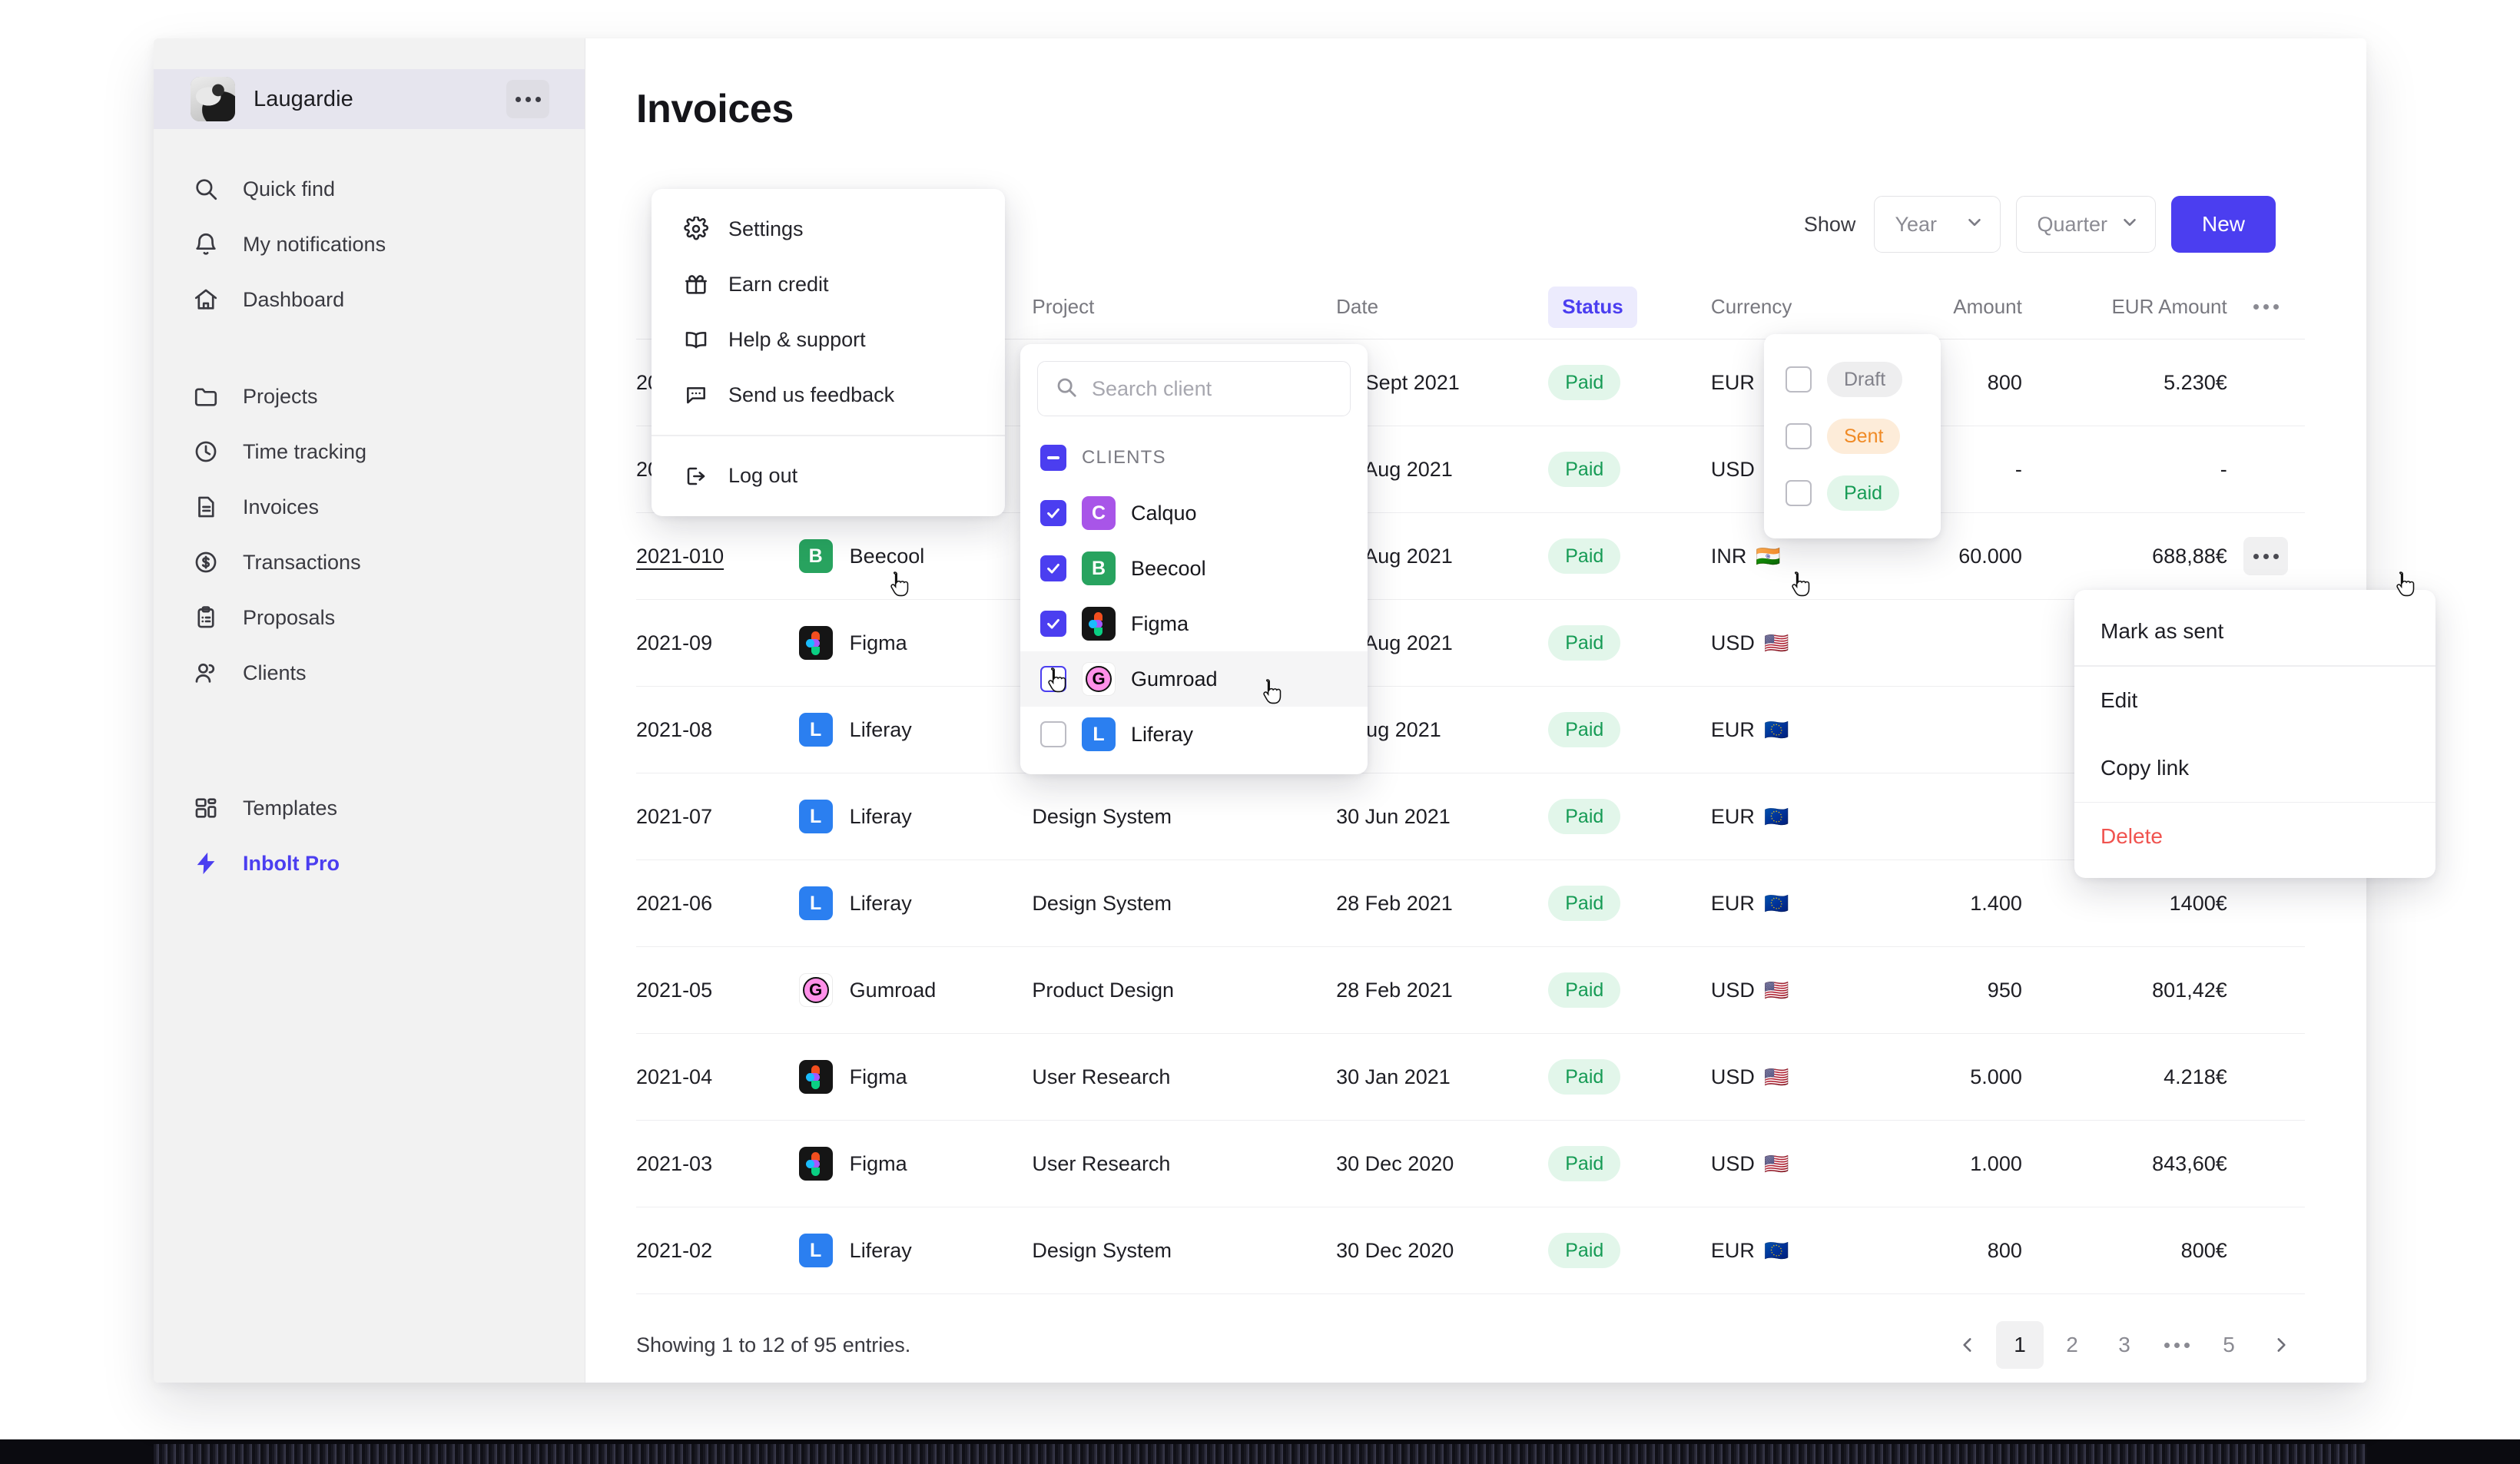 This screenshot has width=2520, height=1464. What do you see at coordinates (829, 229) in the screenshot?
I see `menu-item-settings: Settings` at bounding box center [829, 229].